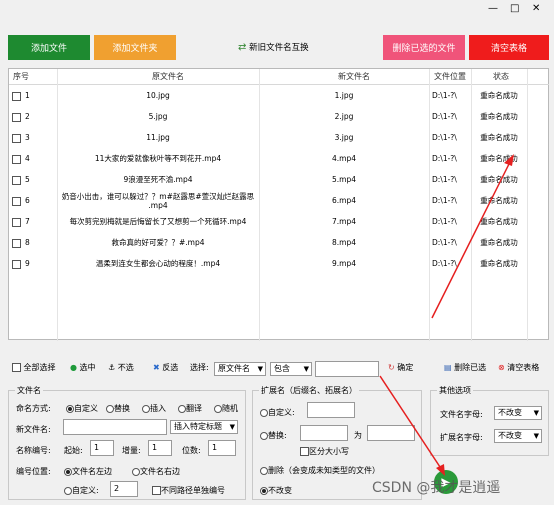 Image resolution: width=554 pixels, height=505 pixels. What do you see at coordinates (472, 238) in the screenshot?
I see `arrow-up` at bounding box center [472, 238].